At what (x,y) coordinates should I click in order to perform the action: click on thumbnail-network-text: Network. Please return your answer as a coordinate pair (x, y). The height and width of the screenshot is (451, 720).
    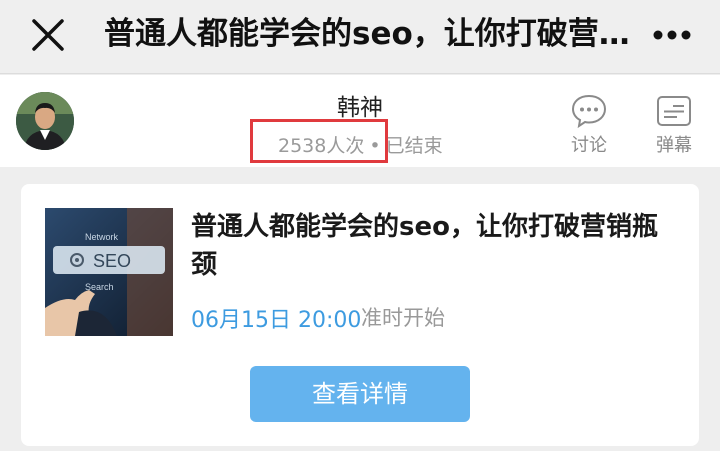
    Looking at the image, I should click on (102, 237).